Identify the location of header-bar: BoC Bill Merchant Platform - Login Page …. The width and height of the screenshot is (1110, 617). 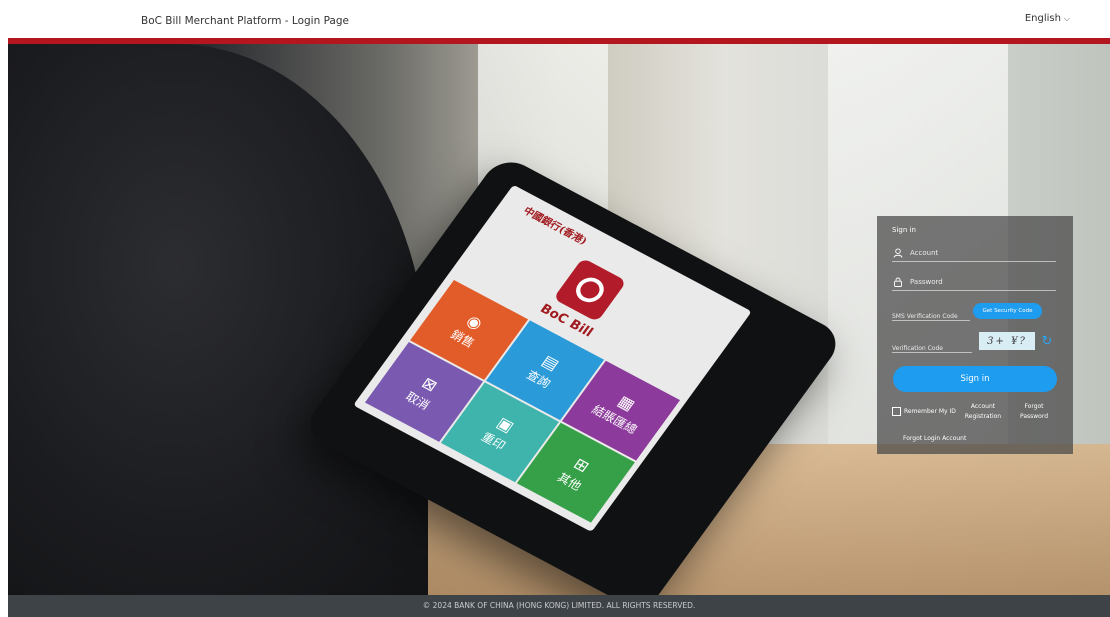
(555, 19).